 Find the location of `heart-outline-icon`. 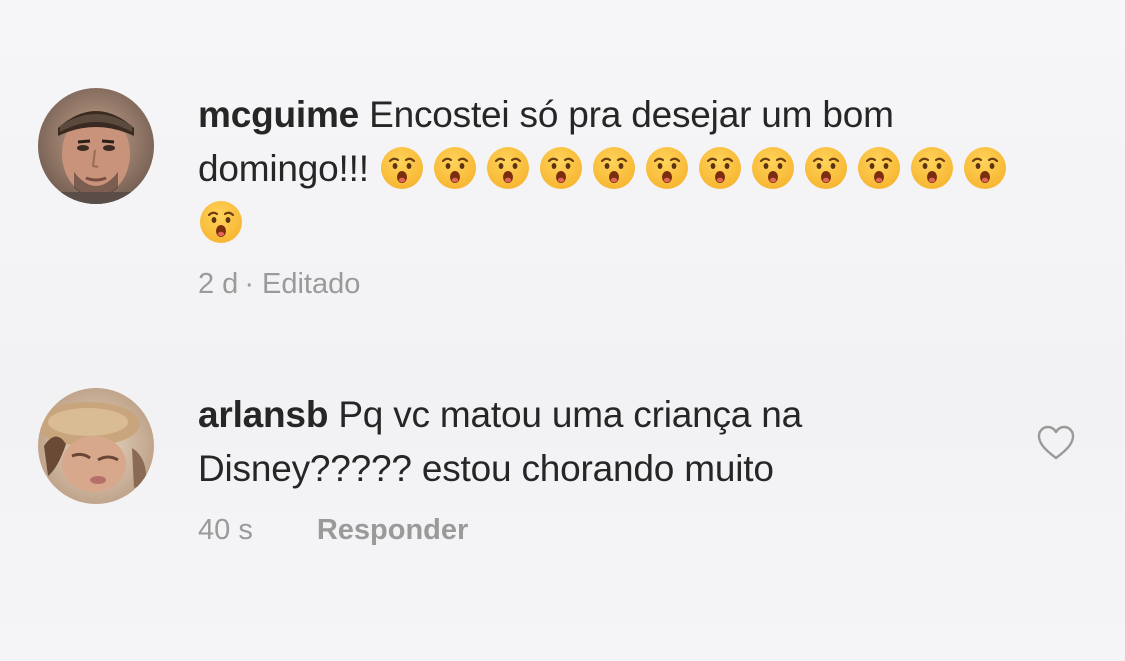

heart-outline-icon is located at coordinates (1056, 443).